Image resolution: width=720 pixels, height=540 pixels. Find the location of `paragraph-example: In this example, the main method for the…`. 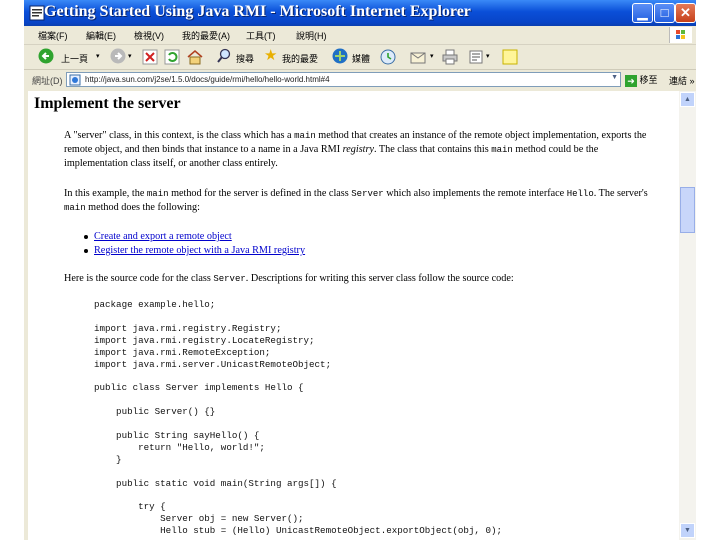

paragraph-example: In this example, the main method for the… is located at coordinates (359, 201).